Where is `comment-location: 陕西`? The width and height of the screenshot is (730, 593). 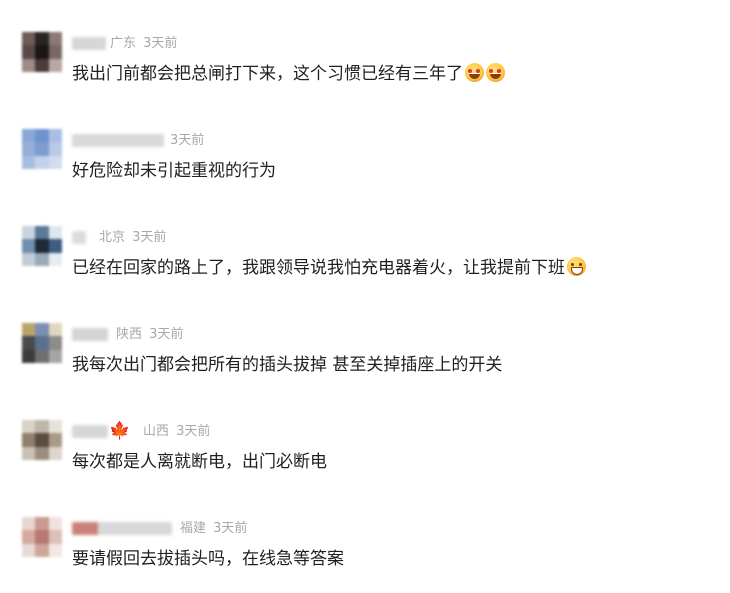 comment-location: 陕西 is located at coordinates (129, 334).